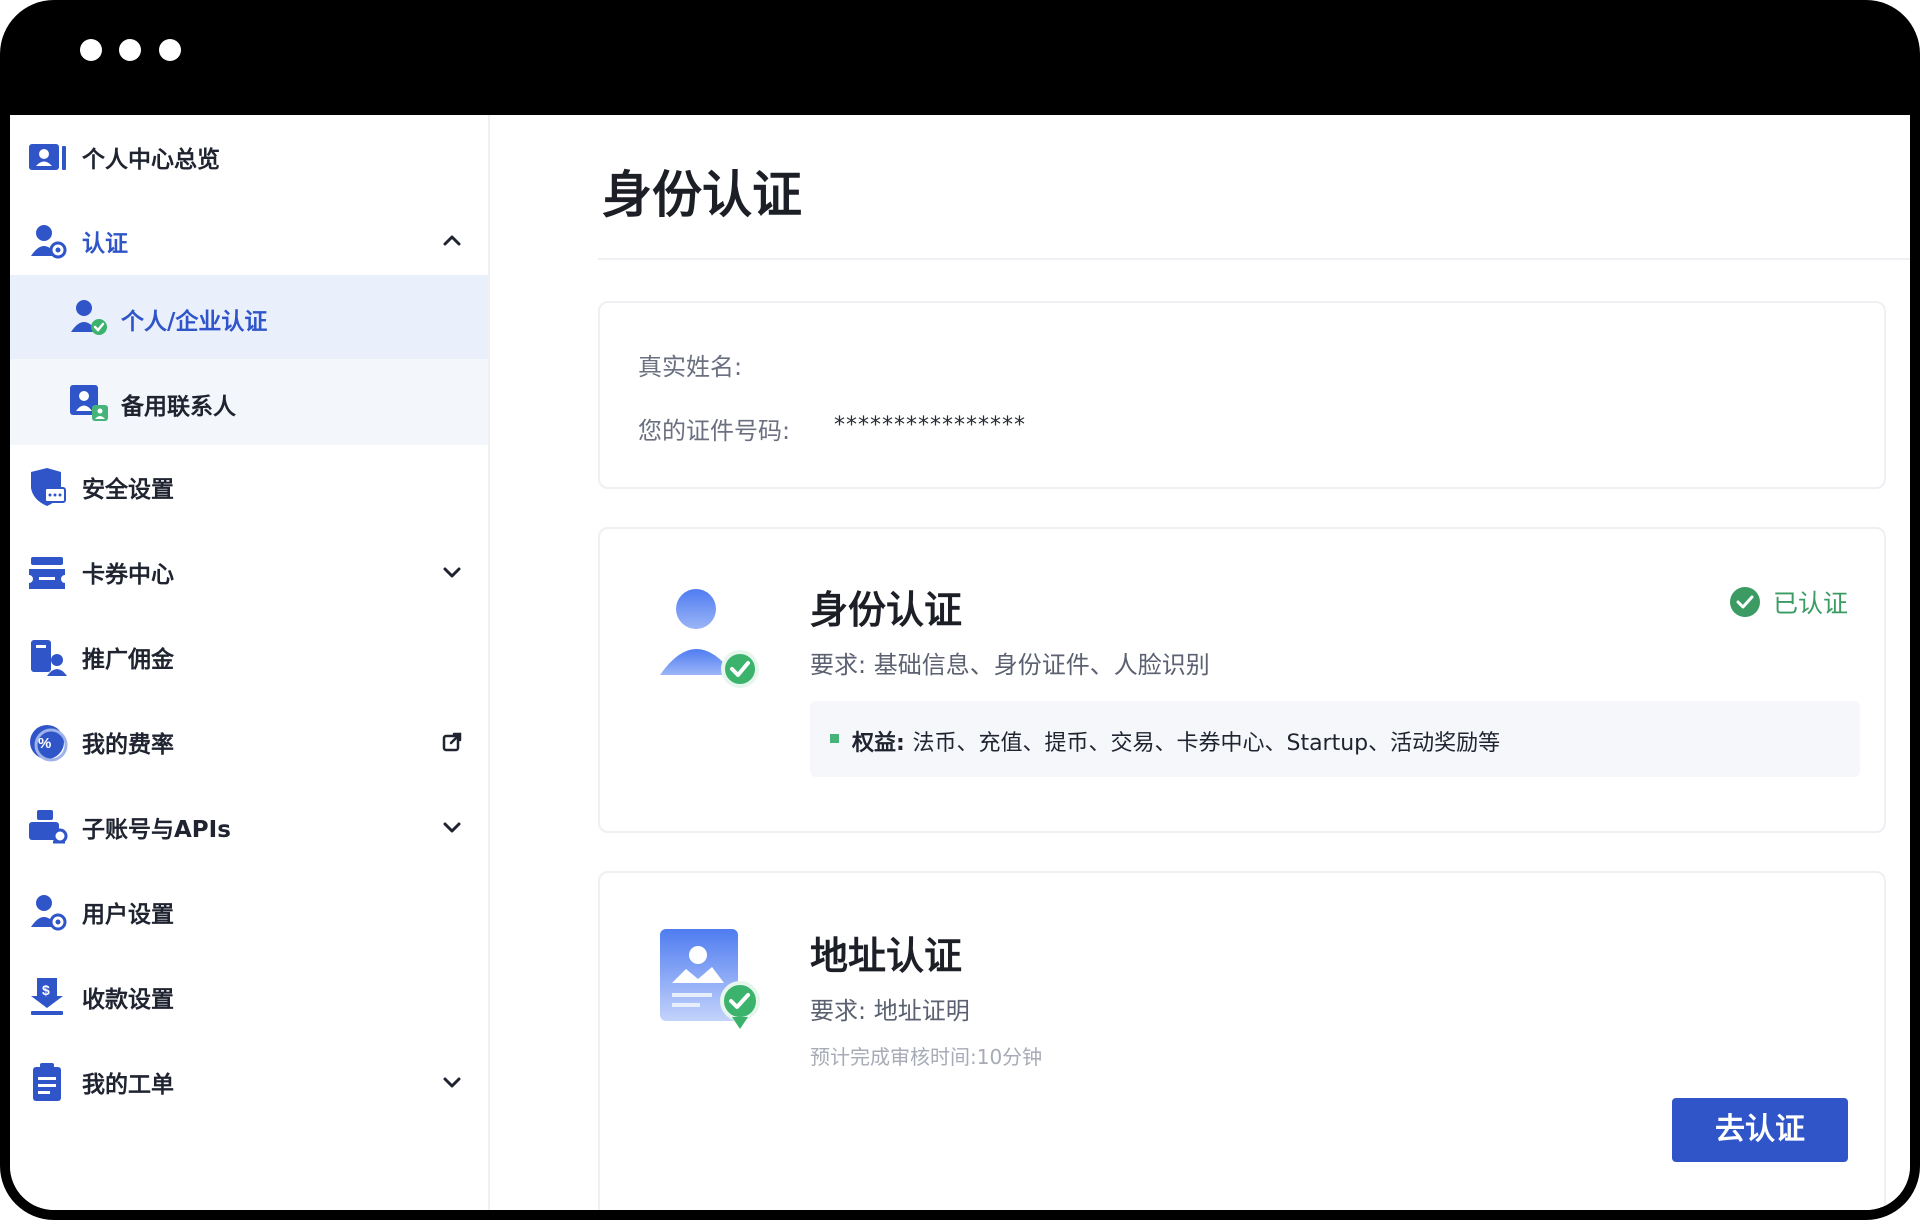 This screenshot has height=1220, width=1920. Describe the element at coordinates (1010, 665) in the screenshot. I see `identity-card-requirement: 要求: 基础信息、身份证件、人脸识别` at that location.